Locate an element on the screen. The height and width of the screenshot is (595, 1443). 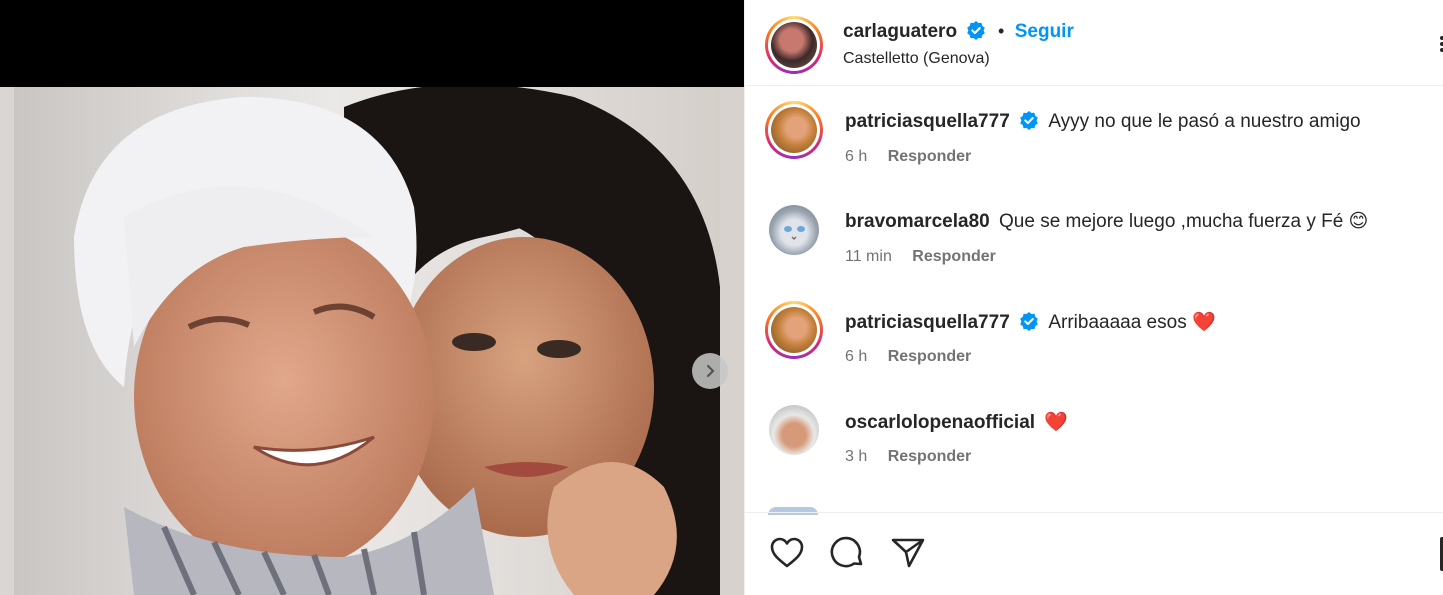
comment-body: Que se mejore luego ,mucha fuerza y Fé 😊 is located at coordinates (1184, 221).